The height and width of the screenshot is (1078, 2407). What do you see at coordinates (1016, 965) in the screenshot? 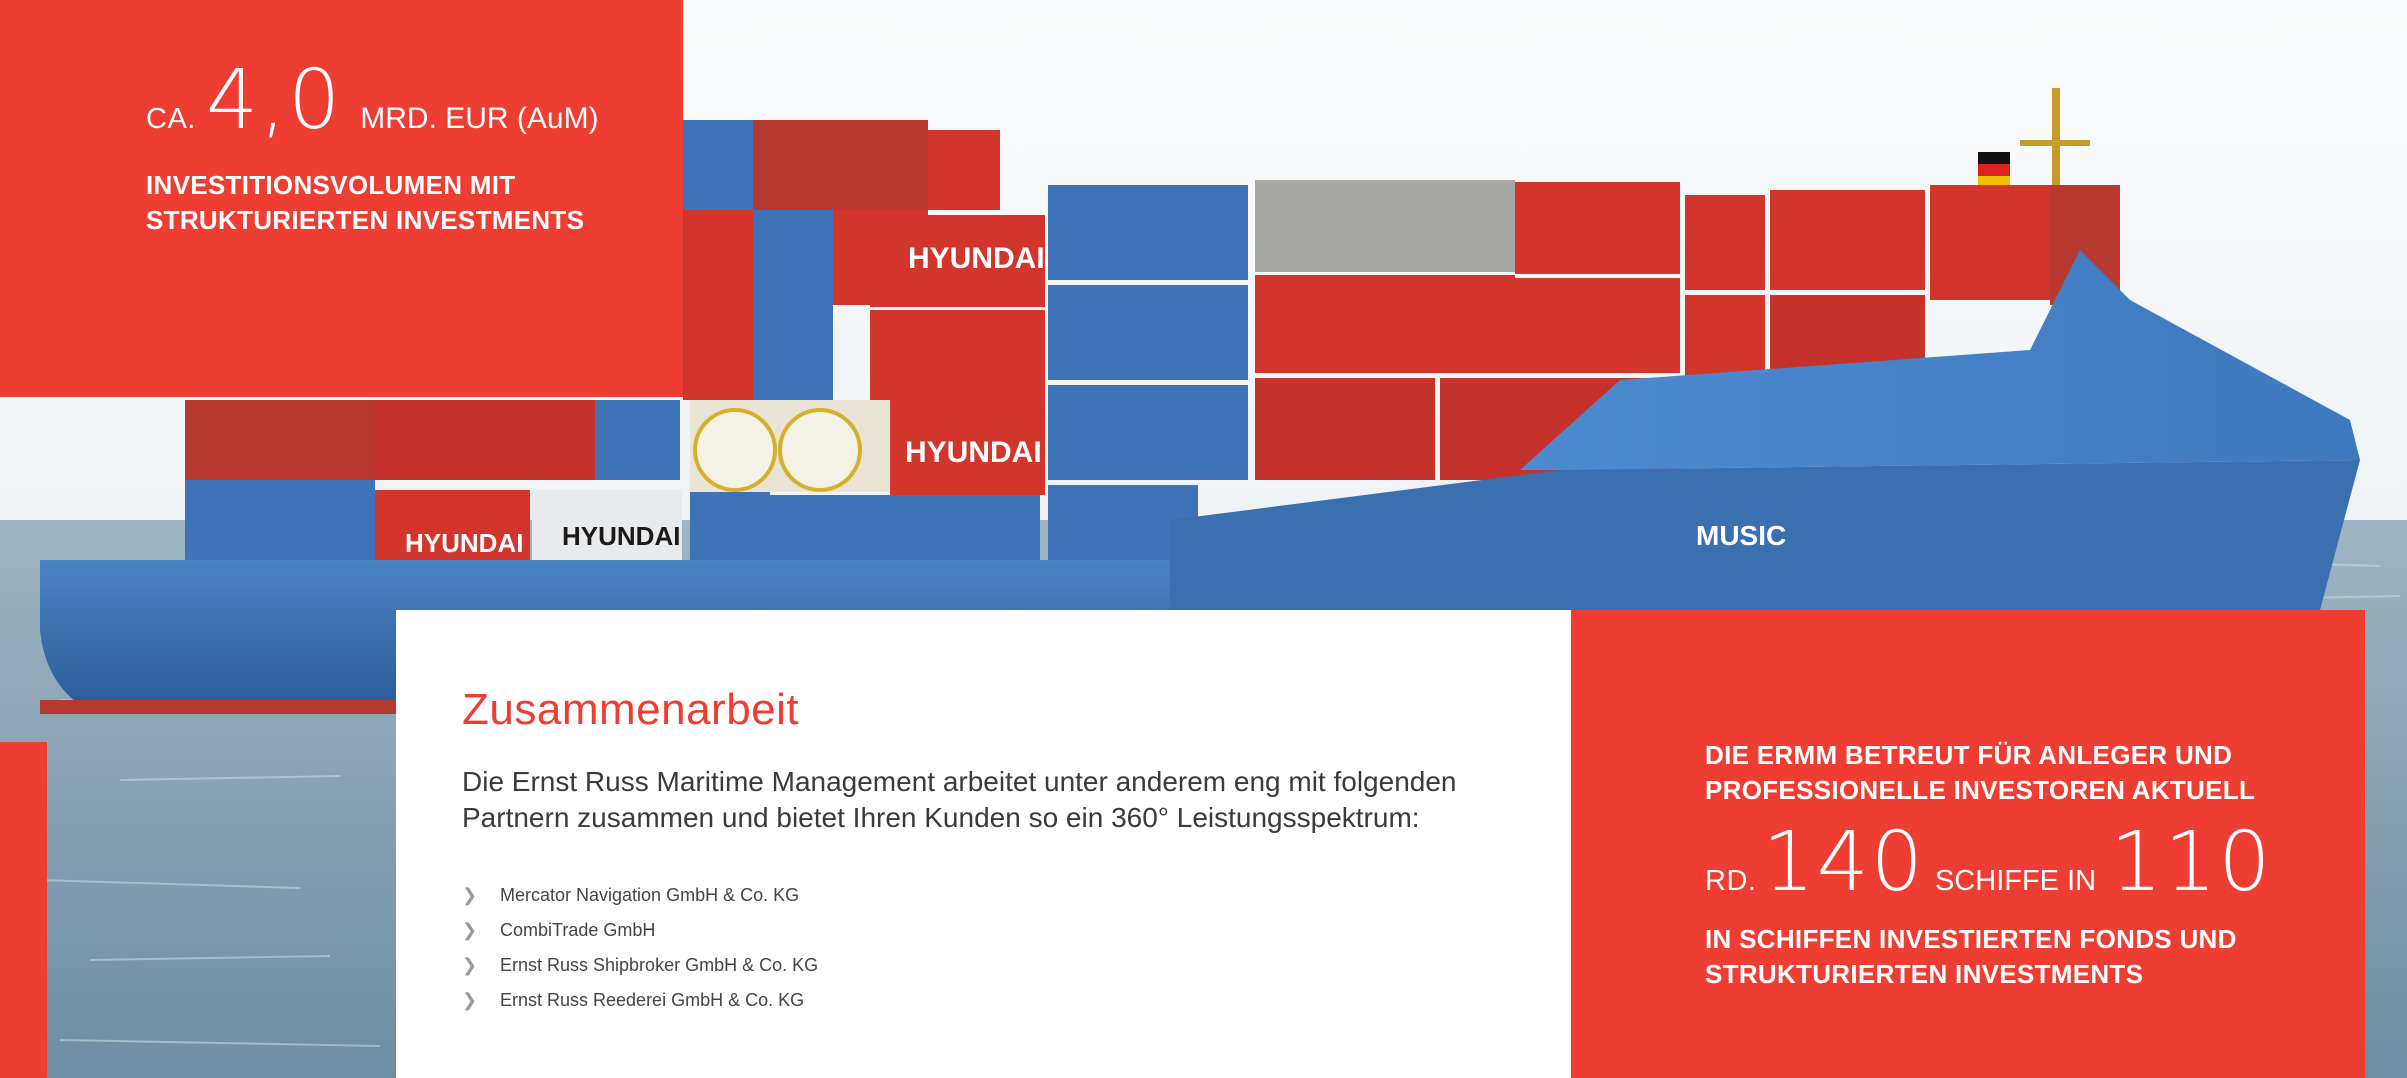
I see `list-item: ❯ Ernst Russ Shipbroker GmbH & Co. KG` at bounding box center [1016, 965].